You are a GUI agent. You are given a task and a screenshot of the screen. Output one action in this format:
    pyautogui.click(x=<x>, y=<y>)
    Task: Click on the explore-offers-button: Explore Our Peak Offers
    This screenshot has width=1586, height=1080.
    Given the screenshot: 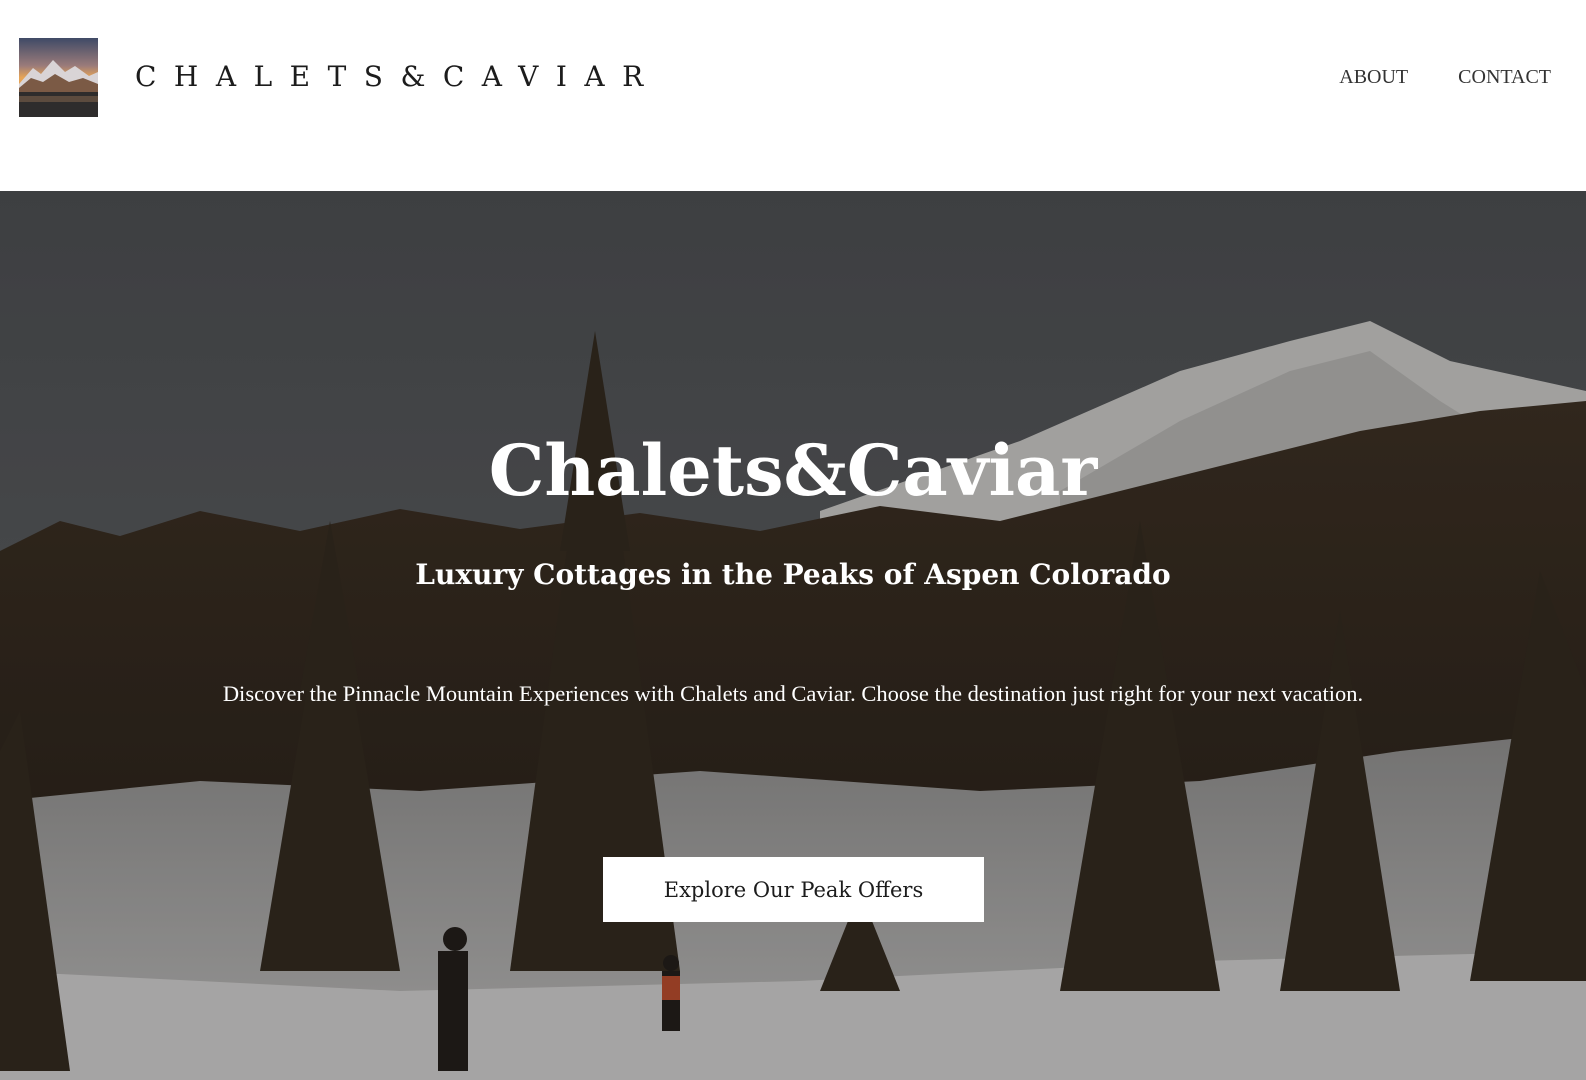 What is the action you would take?
    pyautogui.click(x=793, y=889)
    